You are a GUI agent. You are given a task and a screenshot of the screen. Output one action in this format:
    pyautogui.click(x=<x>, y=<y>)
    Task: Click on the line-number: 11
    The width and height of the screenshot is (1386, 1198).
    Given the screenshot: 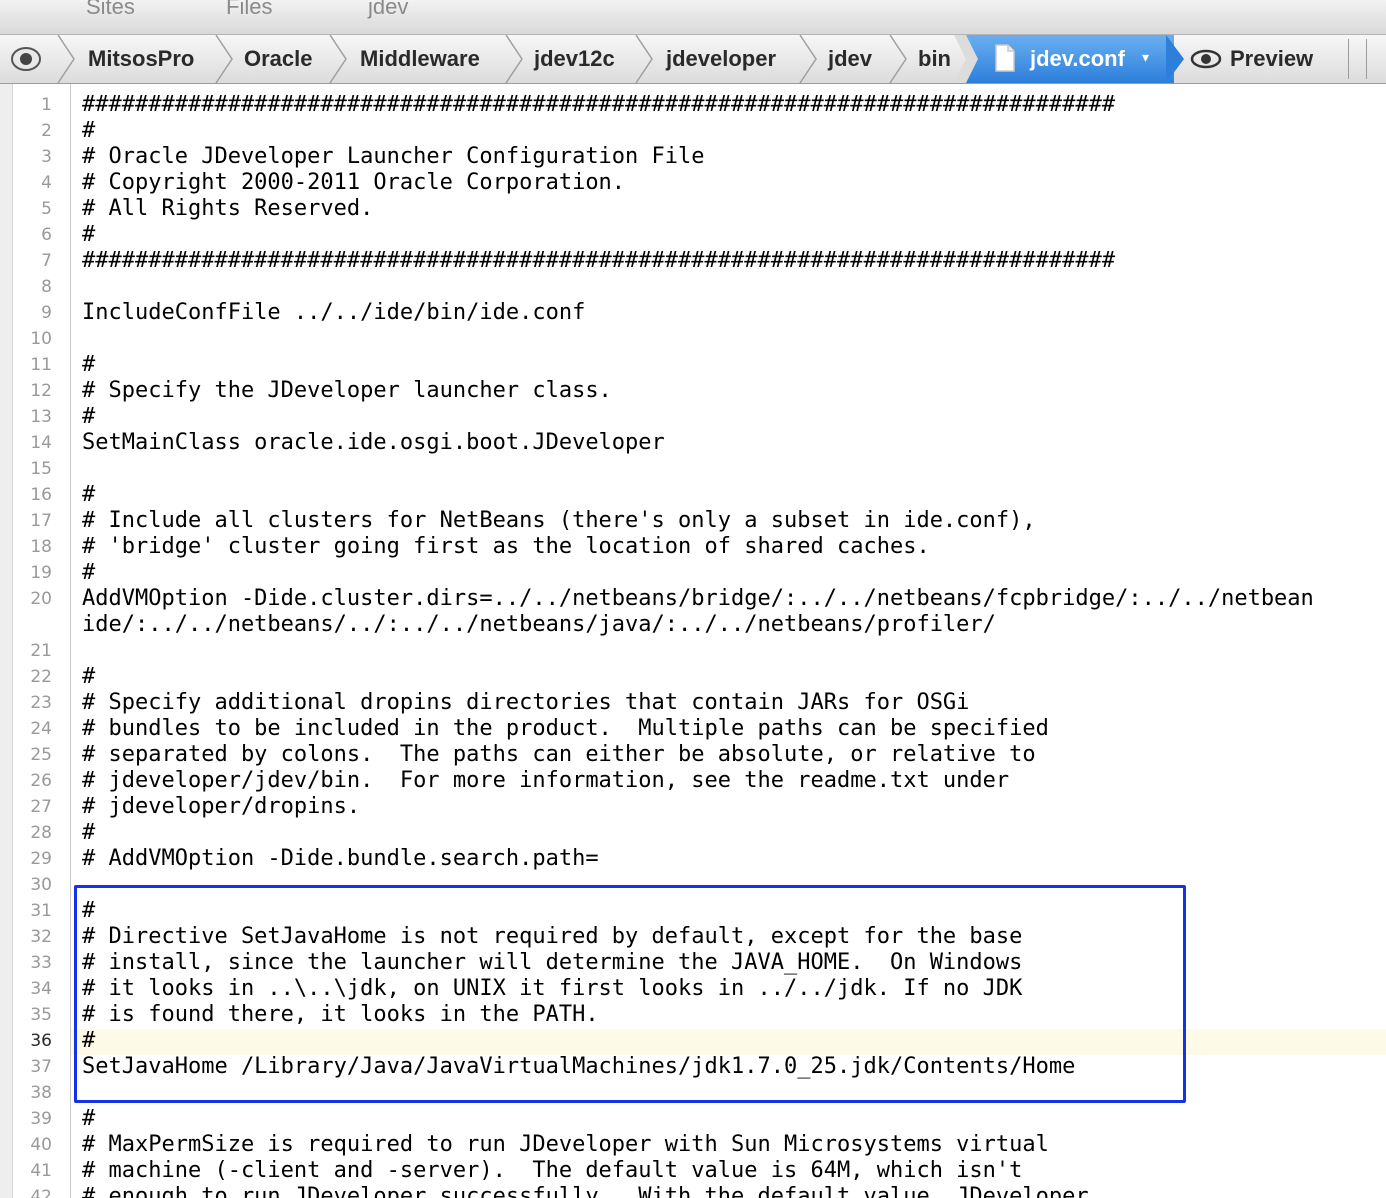 What is the action you would take?
    pyautogui.click(x=41, y=365)
    